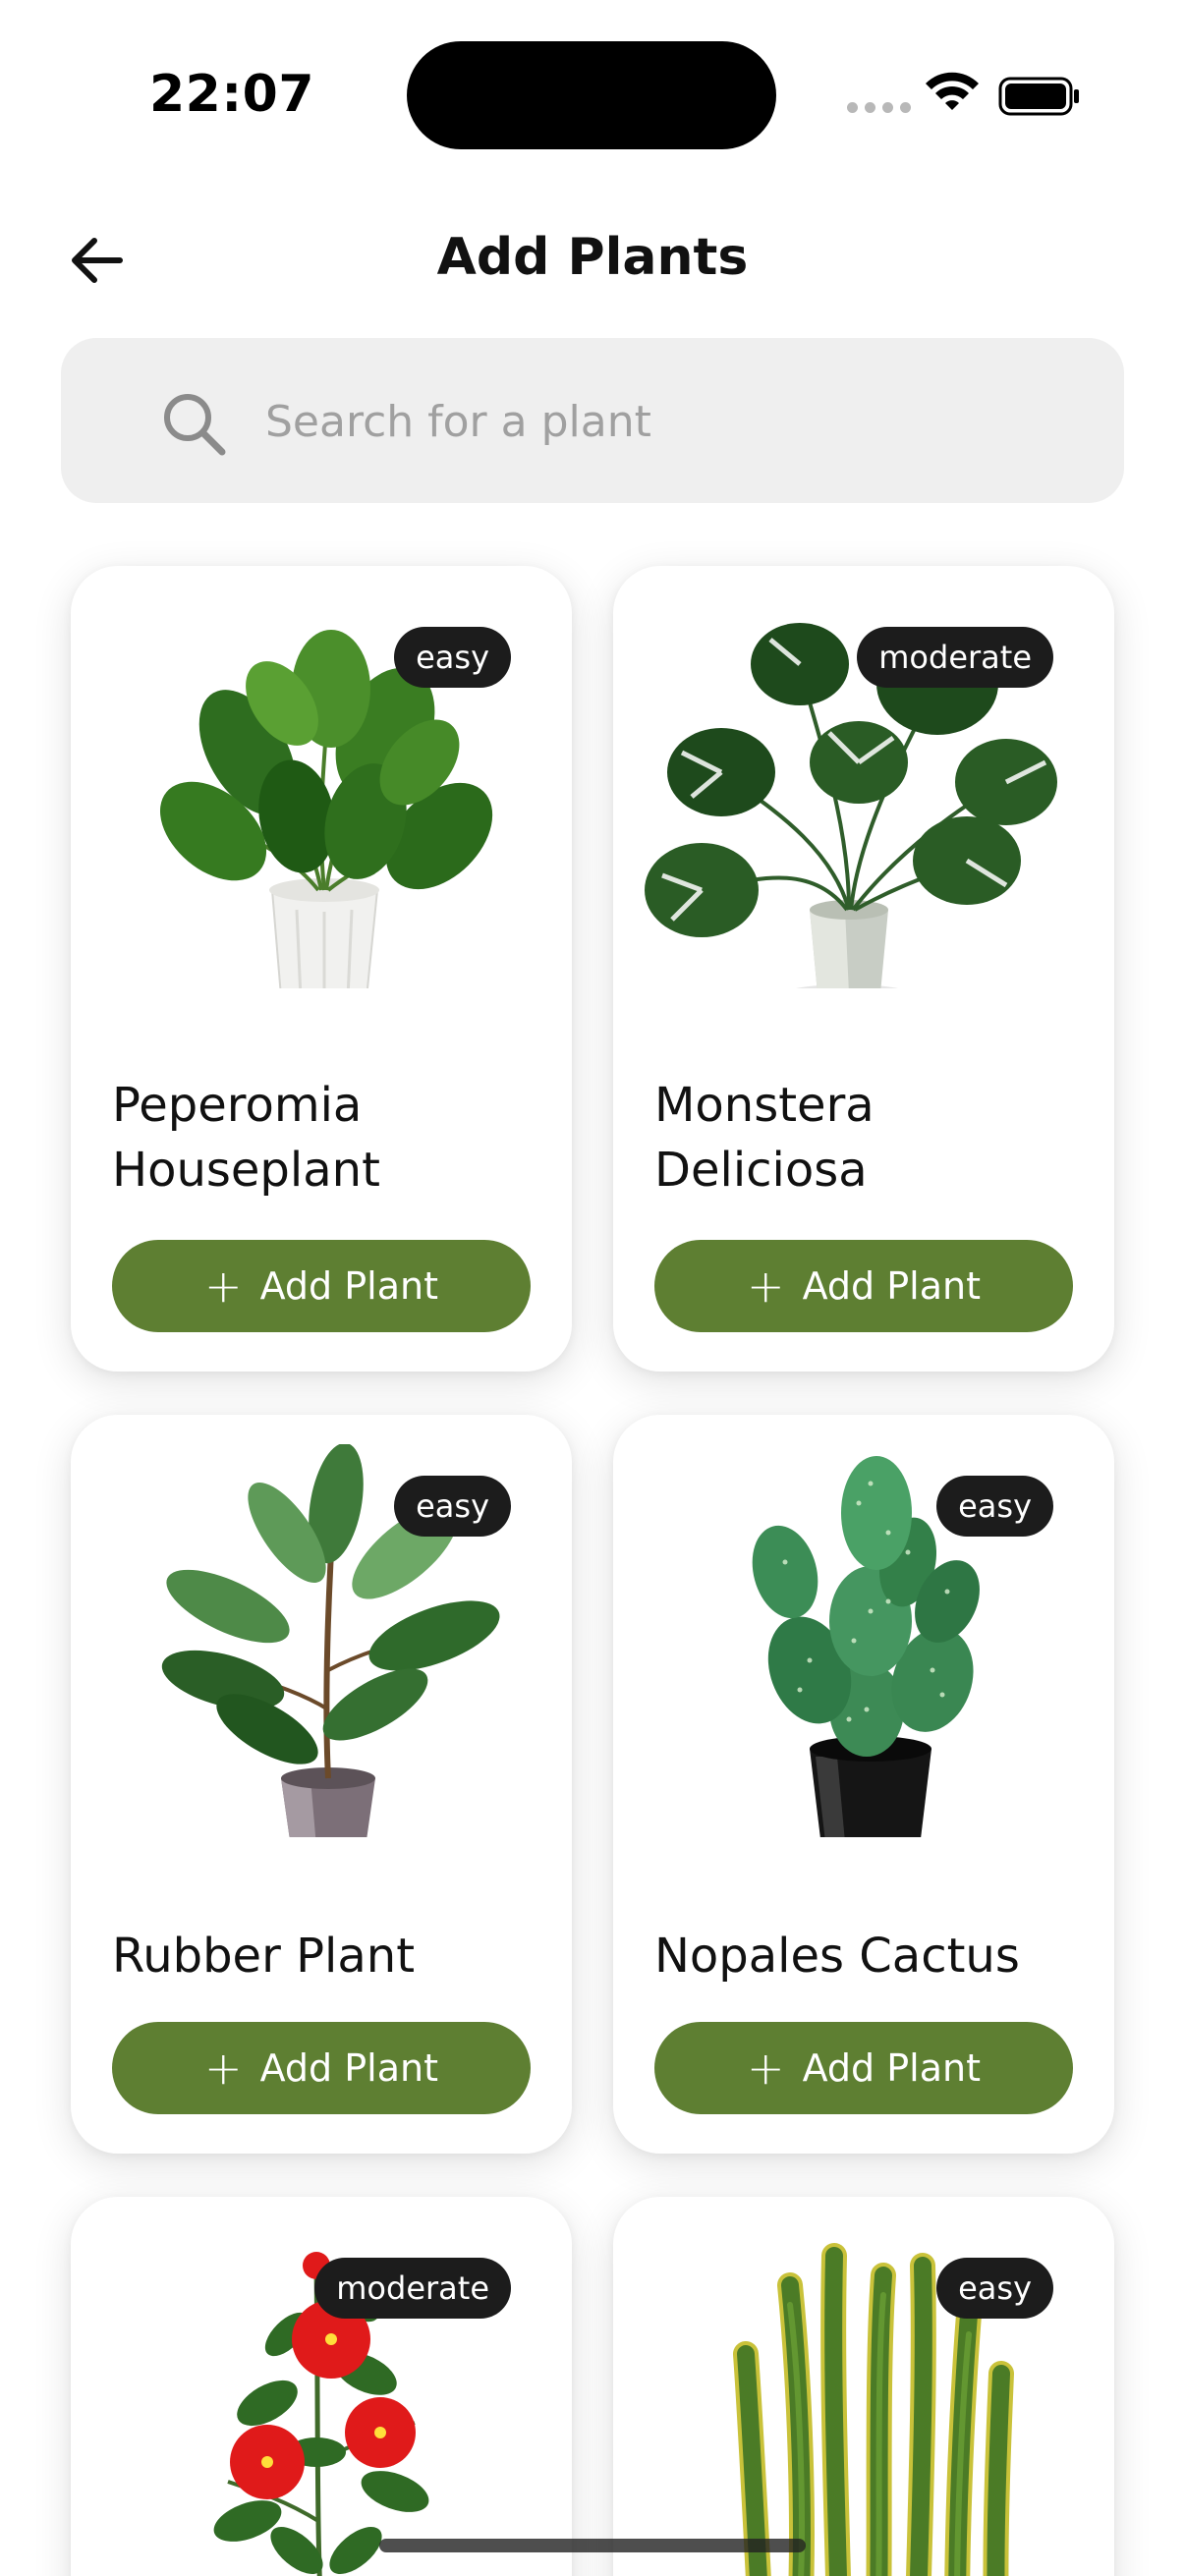 The height and width of the screenshot is (2576, 1185). What do you see at coordinates (321, 1784) in the screenshot?
I see `plant-card: easy Rubber Plant + Add Plant` at bounding box center [321, 1784].